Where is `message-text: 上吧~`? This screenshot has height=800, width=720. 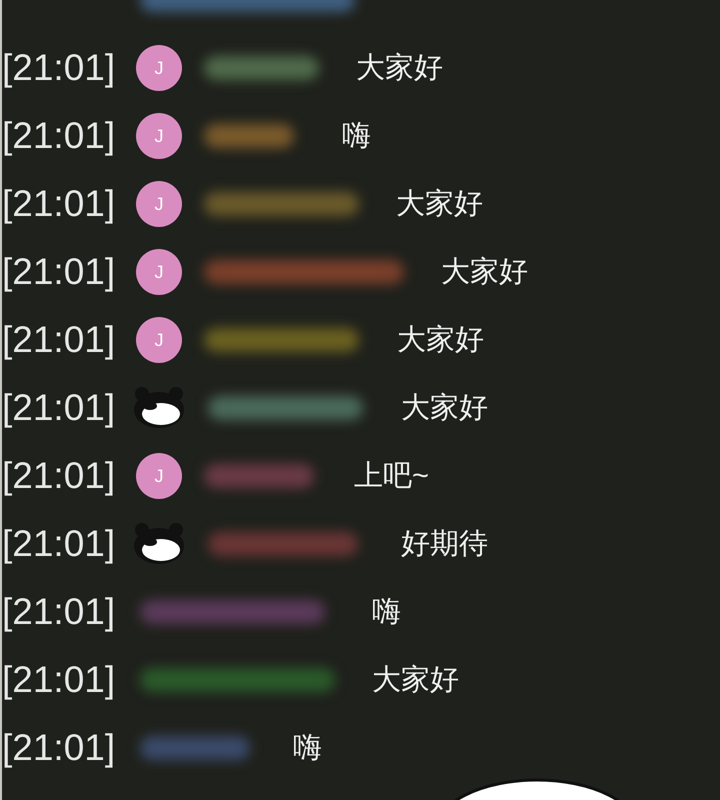 message-text: 上吧~ is located at coordinates (391, 476).